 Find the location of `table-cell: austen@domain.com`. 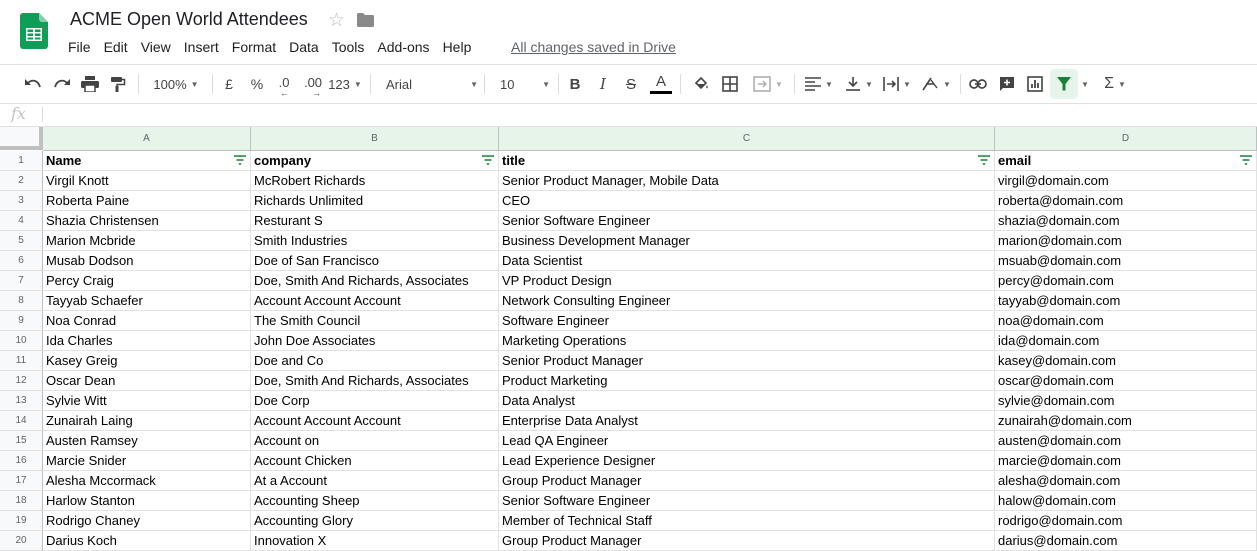

table-cell: austen@domain.com is located at coordinates (1126, 441).